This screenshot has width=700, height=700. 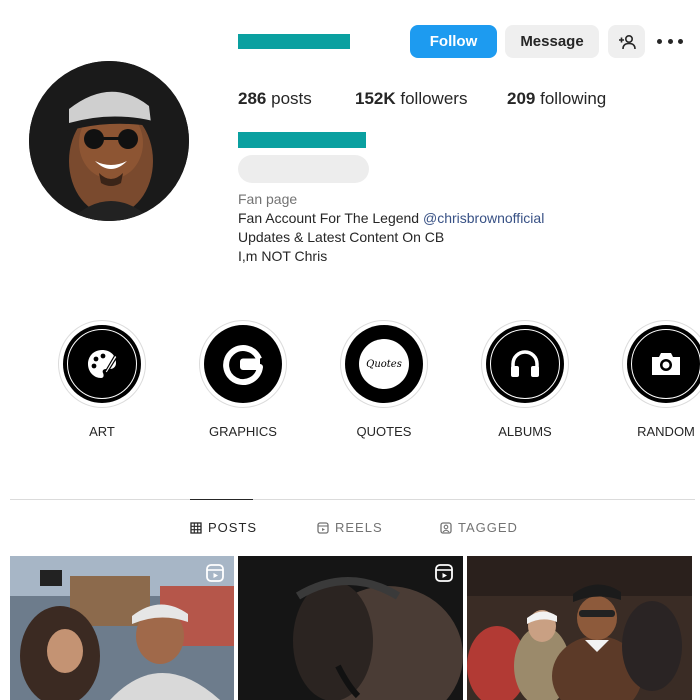 What do you see at coordinates (275, 98) in the screenshot?
I see `posts-count: 286 posts` at bounding box center [275, 98].